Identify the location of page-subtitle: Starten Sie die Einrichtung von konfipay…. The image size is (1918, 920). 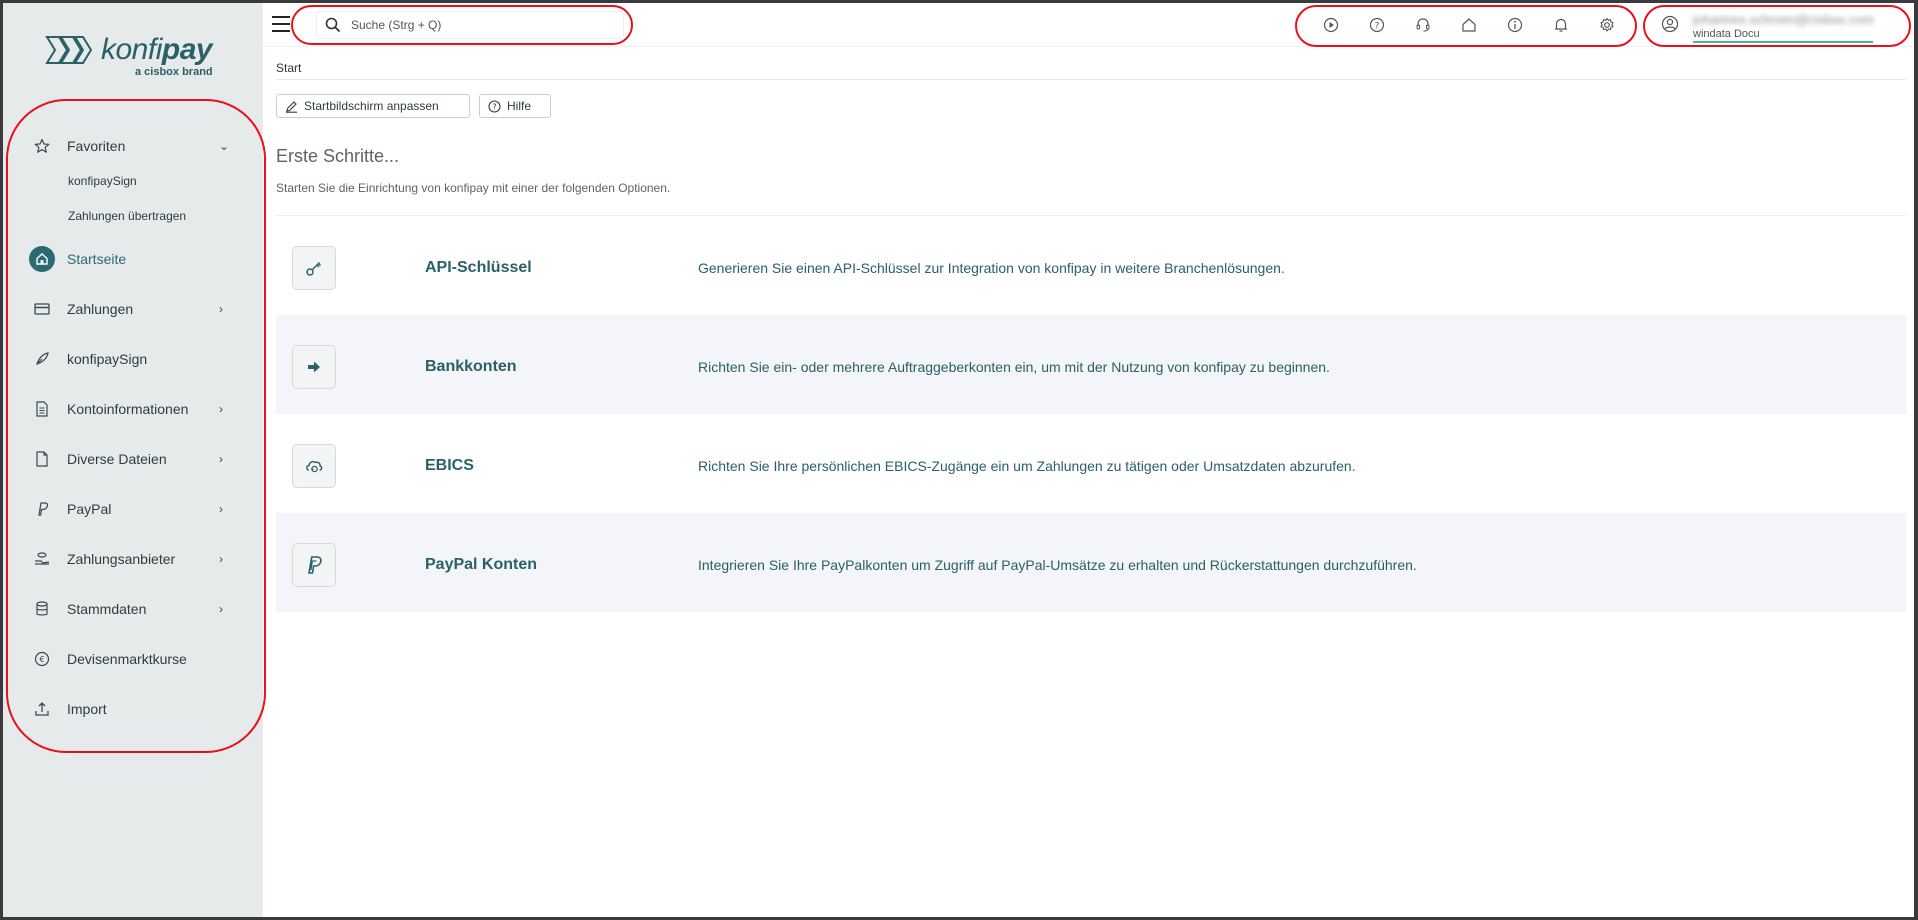
(473, 188).